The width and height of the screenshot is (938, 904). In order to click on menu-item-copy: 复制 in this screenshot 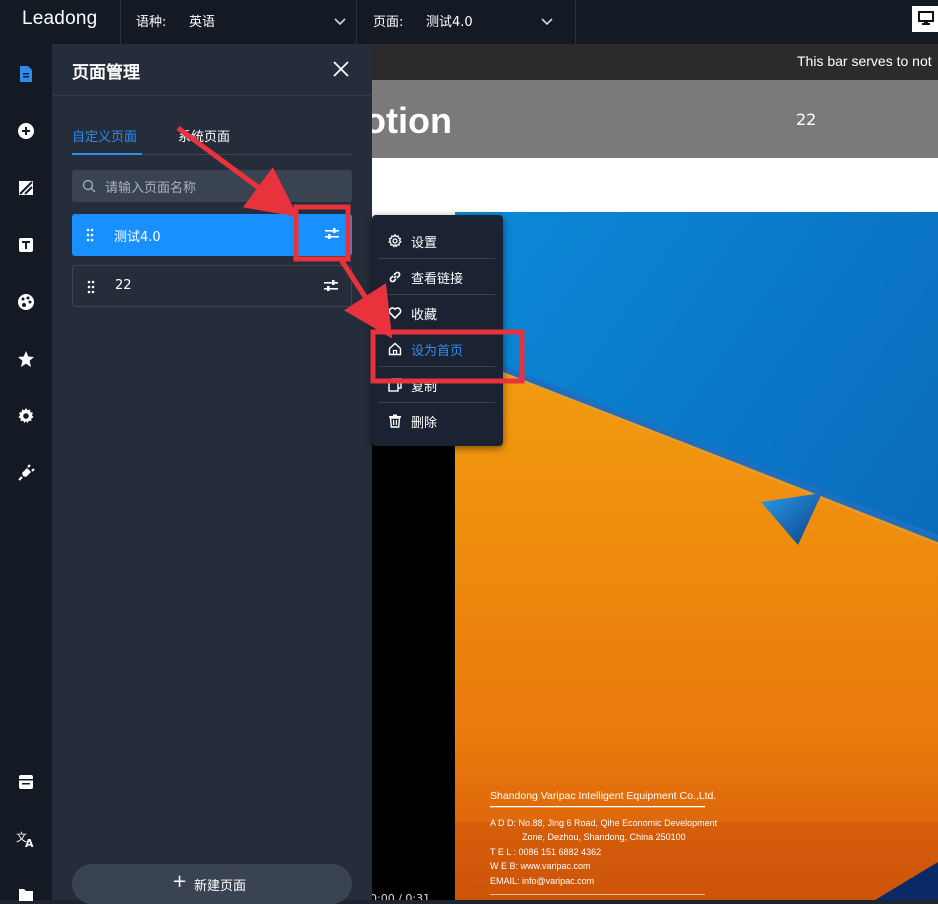, I will do `click(437, 385)`.